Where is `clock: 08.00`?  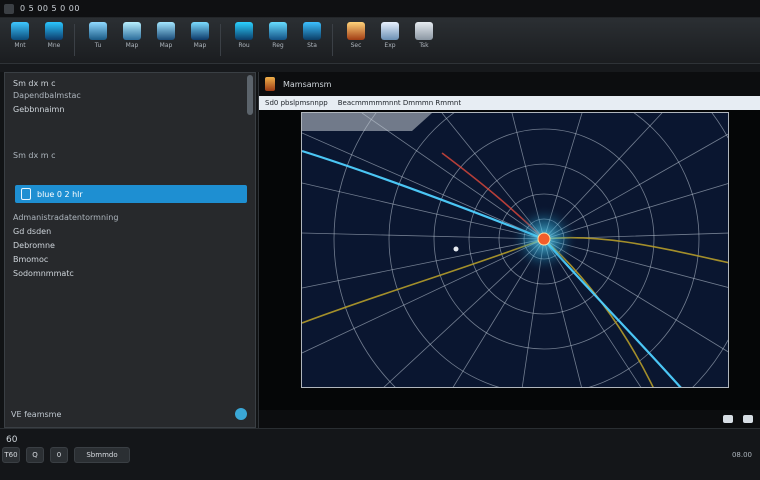
clock: 08.00 is located at coordinates (741, 455).